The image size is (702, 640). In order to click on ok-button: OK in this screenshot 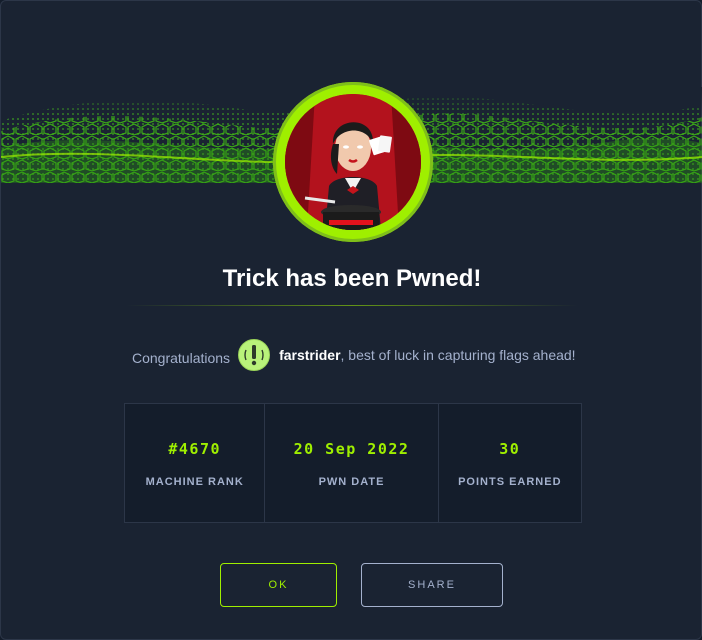, I will do `click(278, 585)`.